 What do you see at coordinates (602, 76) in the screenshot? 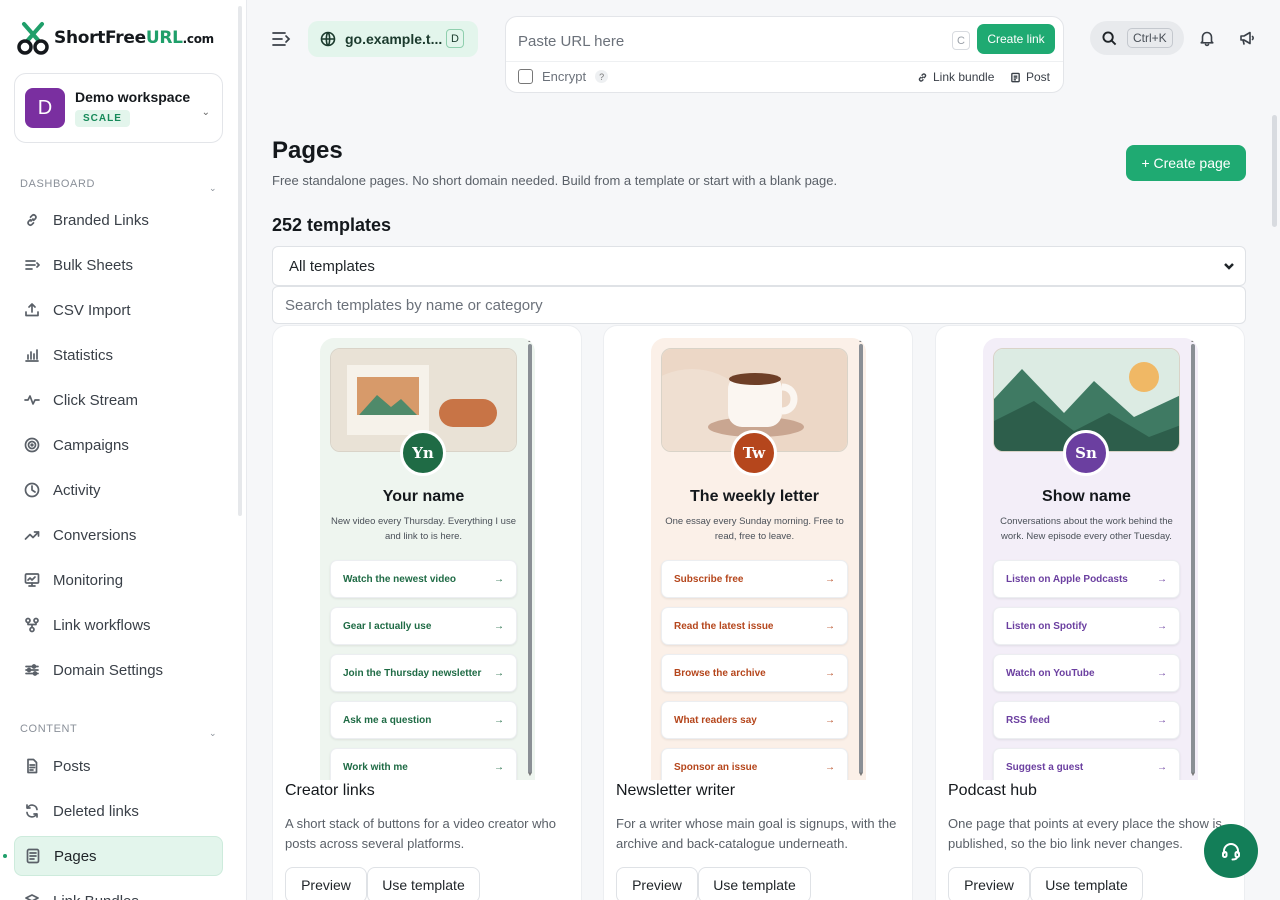
I see `help-icon: ?` at bounding box center [602, 76].